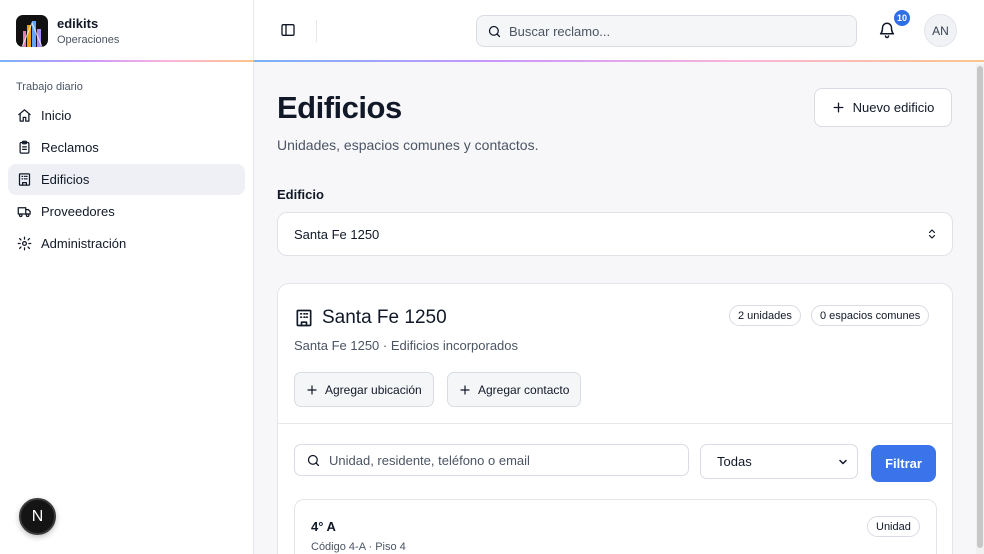  I want to click on add-location-button: Agregar ubicación, so click(364, 389).